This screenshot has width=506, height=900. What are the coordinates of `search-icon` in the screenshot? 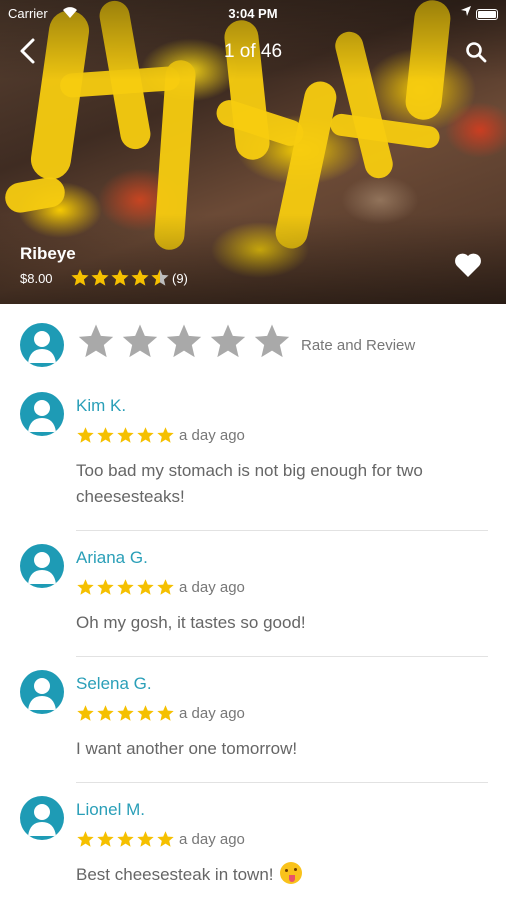 It's located at (476, 52).